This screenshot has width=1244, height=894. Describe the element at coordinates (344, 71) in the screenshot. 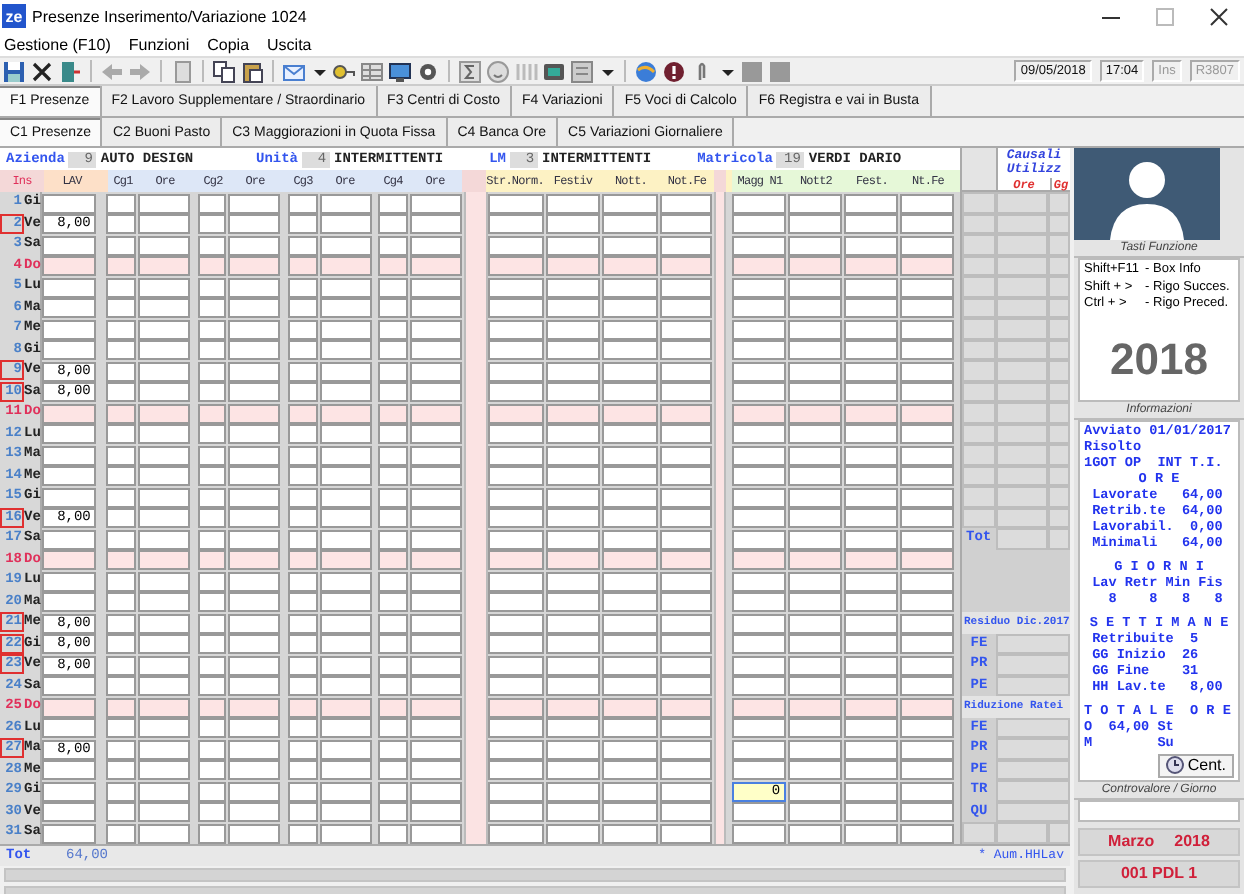

I see `key-icon` at that location.